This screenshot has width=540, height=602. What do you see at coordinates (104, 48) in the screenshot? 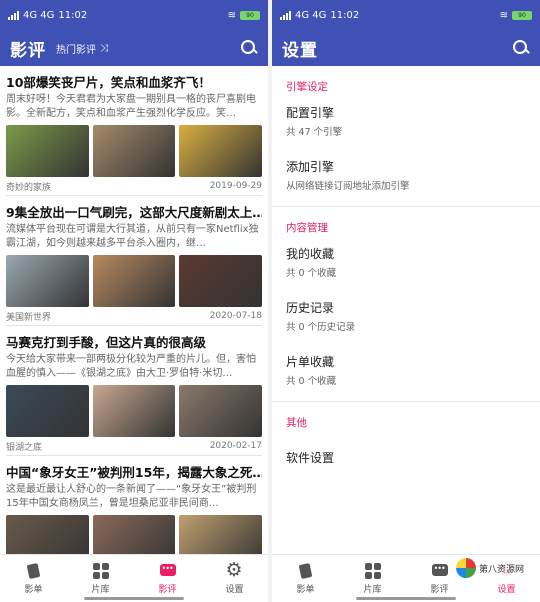
I see `shuffle-icon: ⤨` at bounding box center [104, 48].